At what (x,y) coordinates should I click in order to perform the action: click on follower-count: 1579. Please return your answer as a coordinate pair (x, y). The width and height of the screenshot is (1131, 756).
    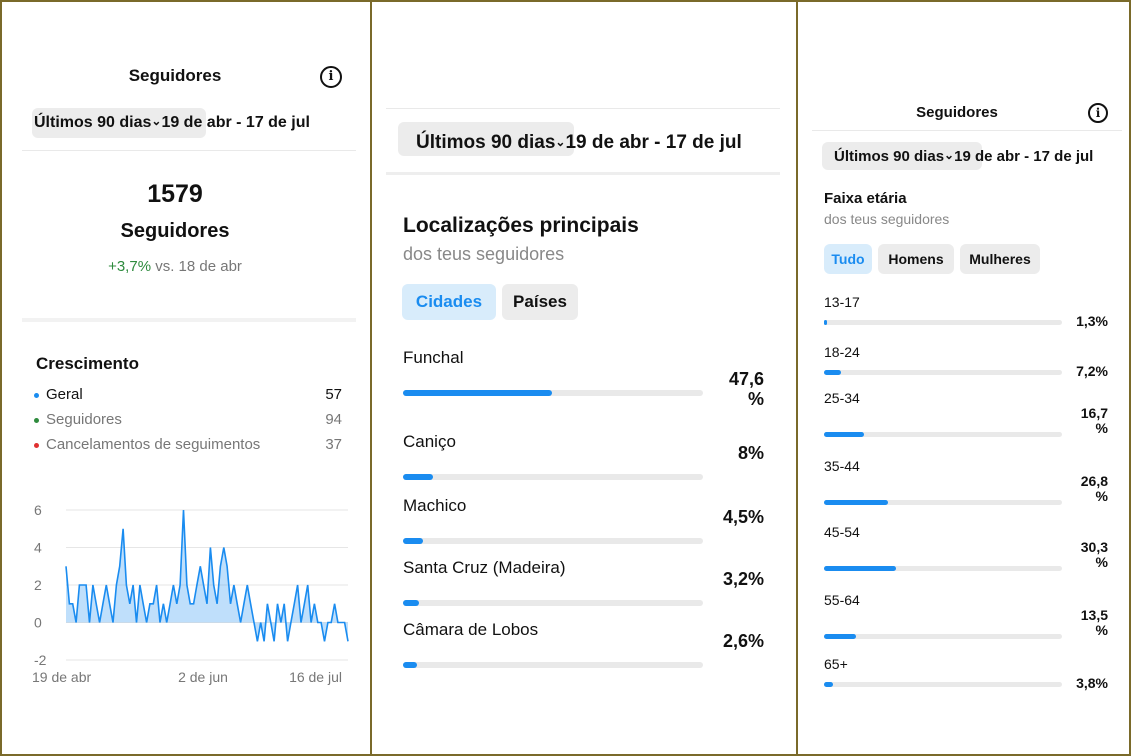
    Looking at the image, I should click on (175, 194).